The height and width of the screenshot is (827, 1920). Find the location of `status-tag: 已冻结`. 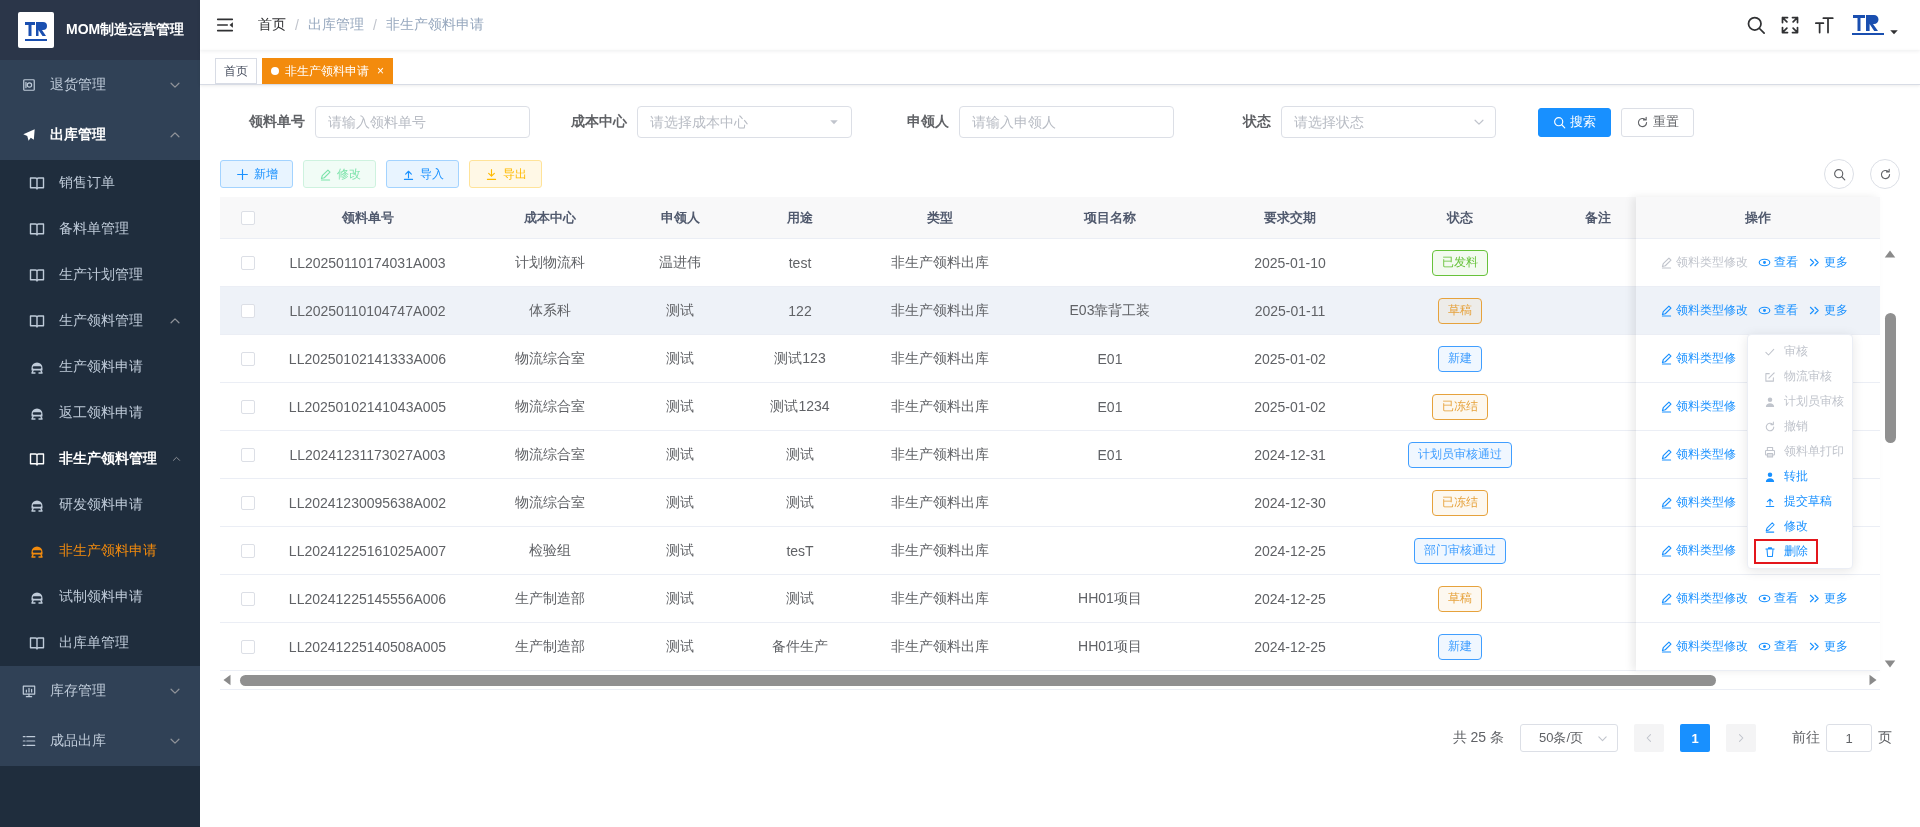

status-tag: 已冻结 is located at coordinates (1460, 406).